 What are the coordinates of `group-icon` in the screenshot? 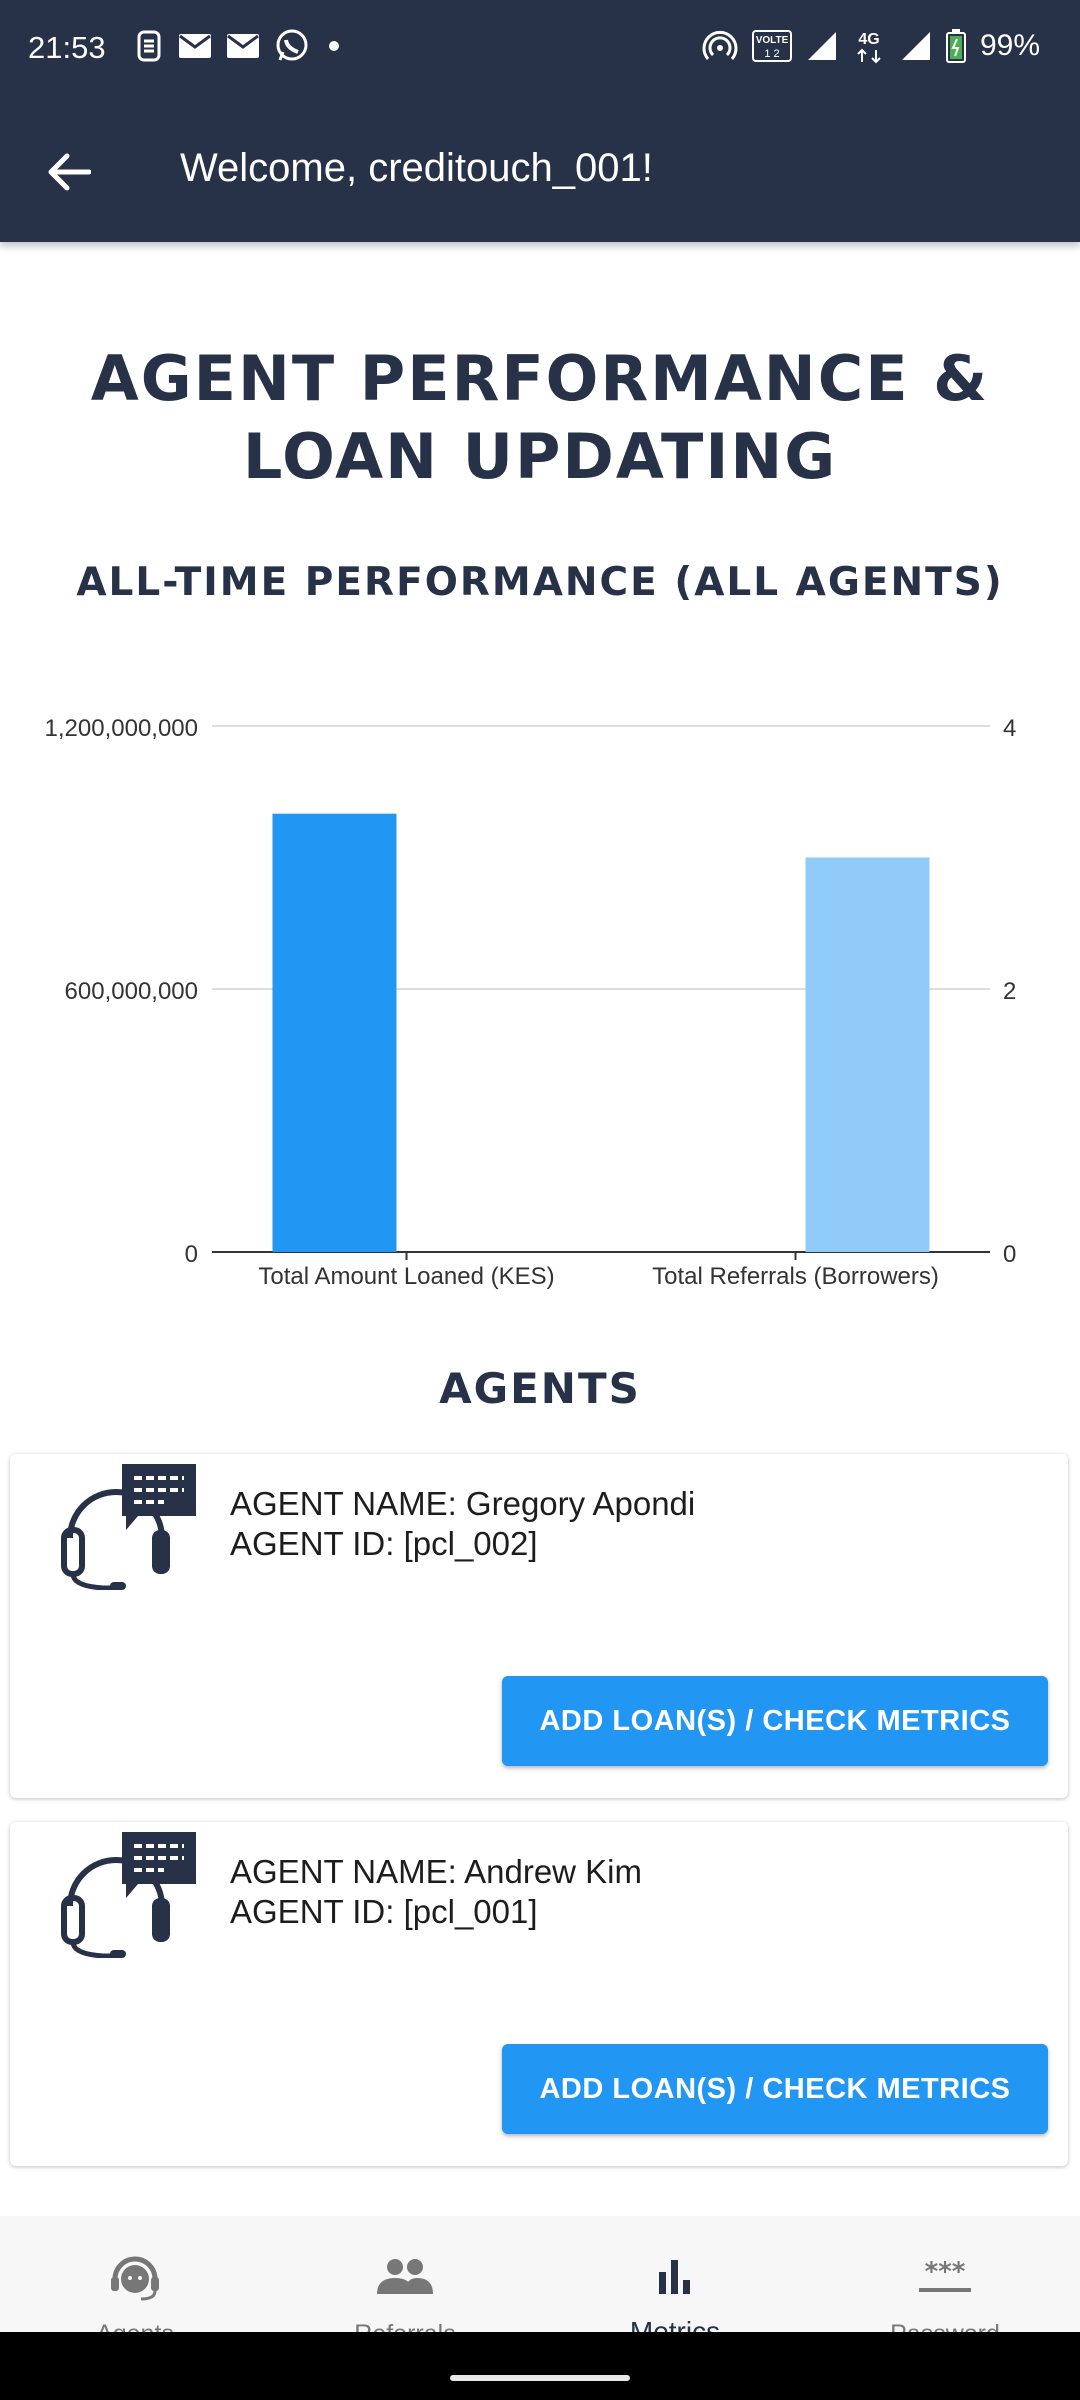 It's located at (405, 2276).